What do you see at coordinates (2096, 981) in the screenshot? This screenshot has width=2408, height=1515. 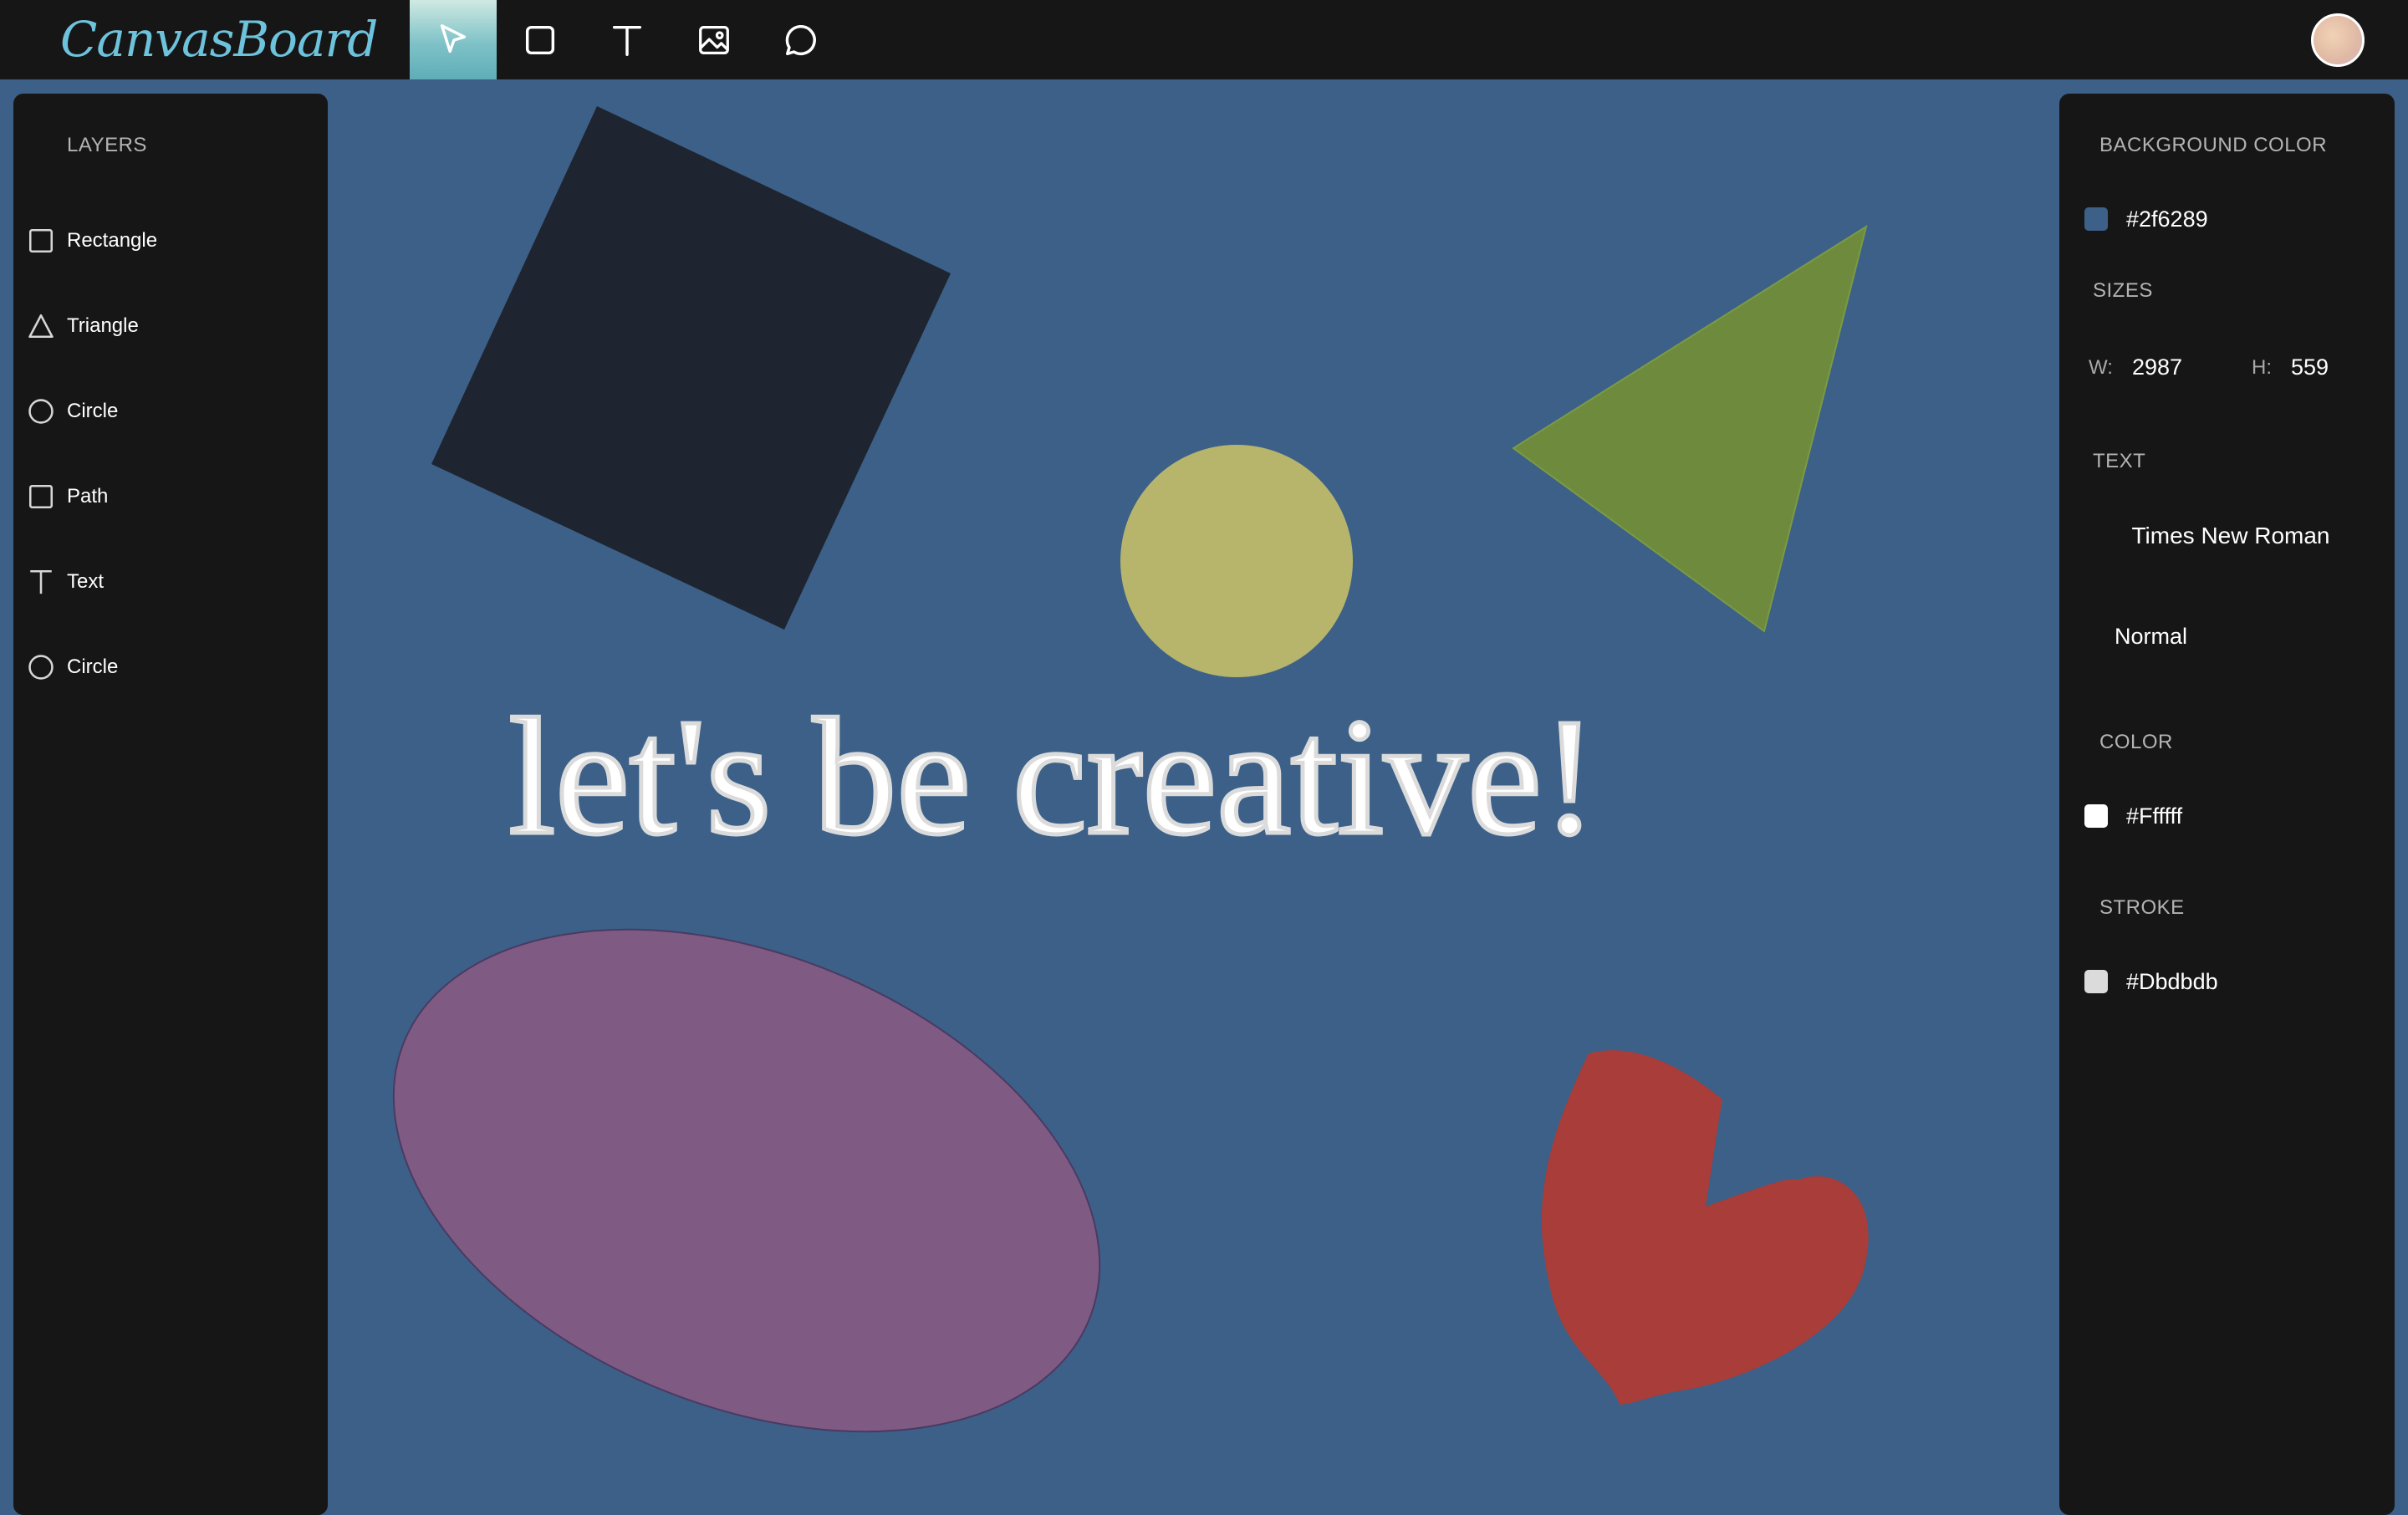 I see `stroke-color-swatch` at bounding box center [2096, 981].